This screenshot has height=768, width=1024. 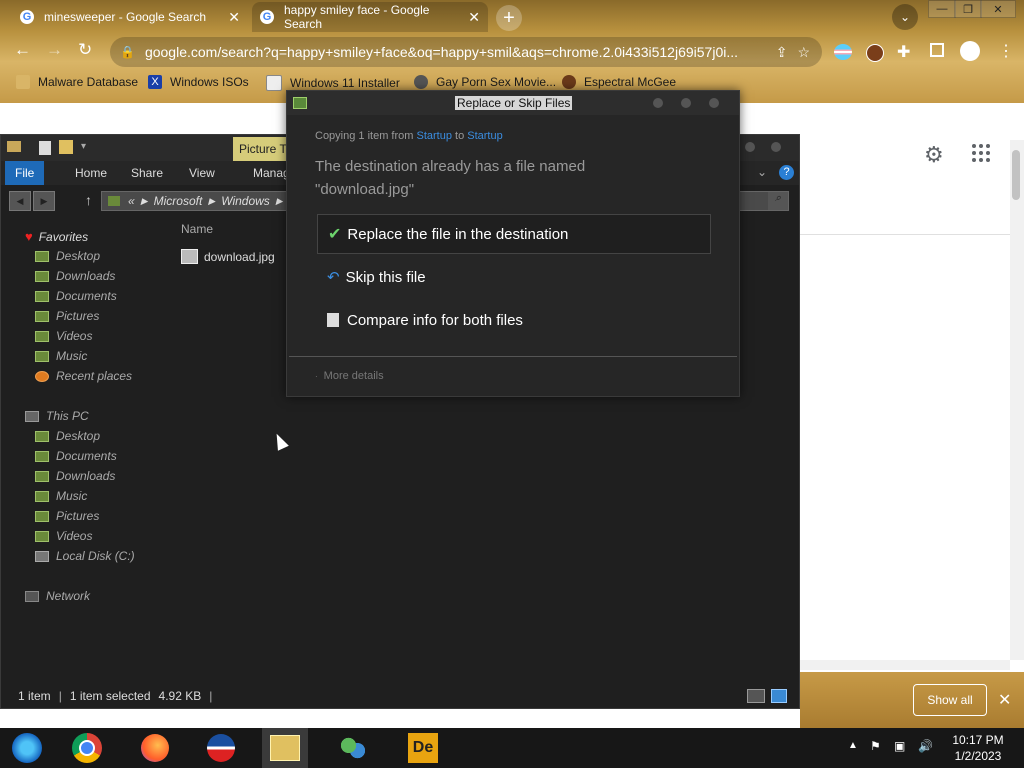 What do you see at coordinates (968, 9) in the screenshot?
I see `maximize-icon: ❐` at bounding box center [968, 9].